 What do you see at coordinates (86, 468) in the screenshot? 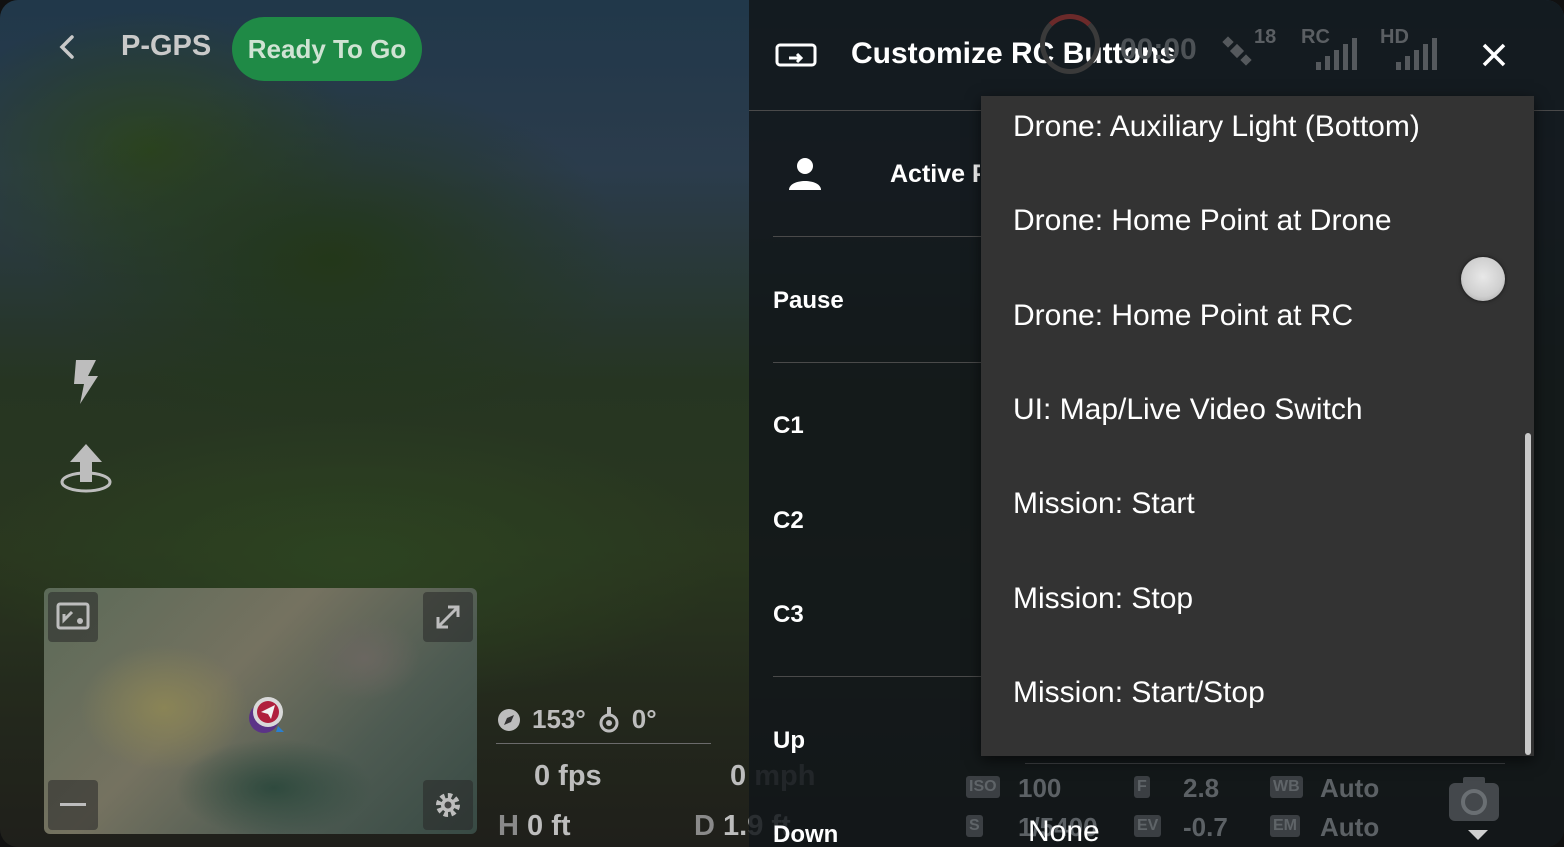
I see `takeoff-icon` at bounding box center [86, 468].